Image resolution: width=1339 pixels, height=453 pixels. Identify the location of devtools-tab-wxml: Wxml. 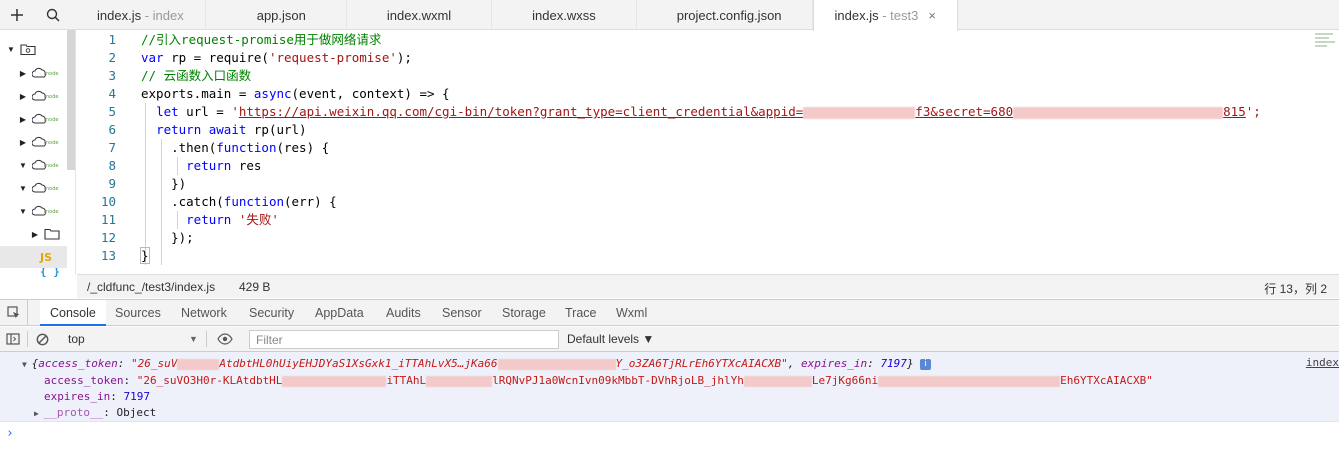
(631, 313).